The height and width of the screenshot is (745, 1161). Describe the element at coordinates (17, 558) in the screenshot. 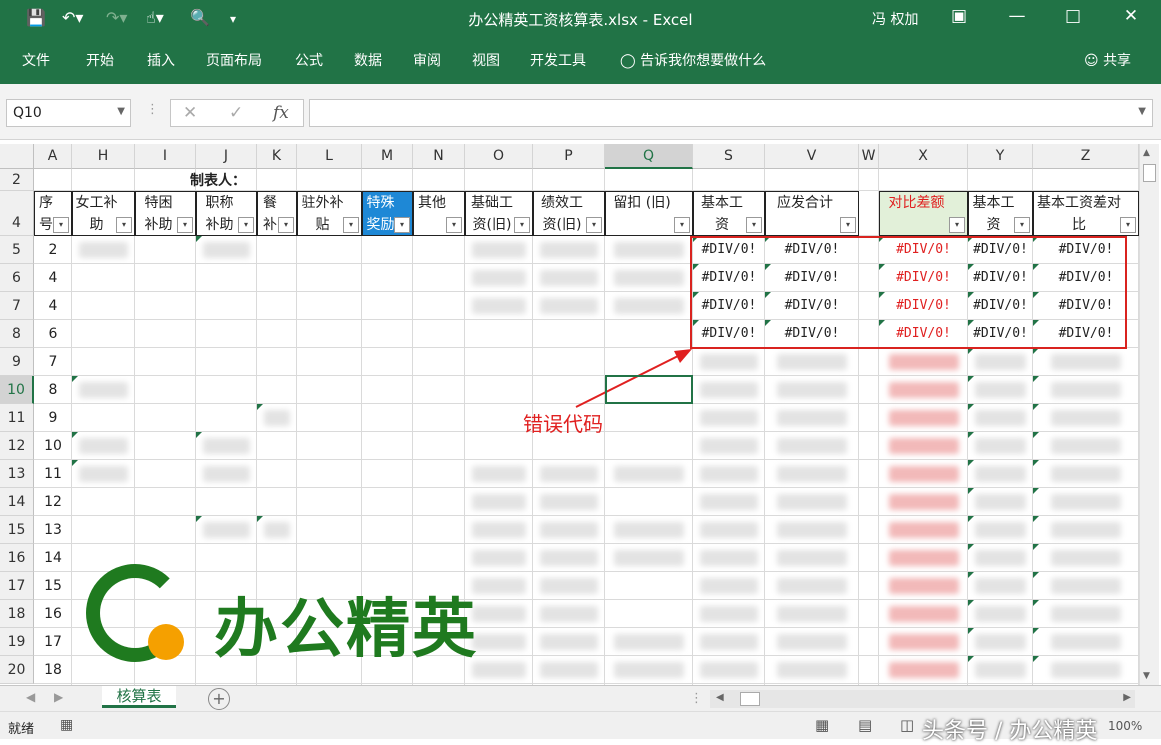

I see `row-header-16: 16` at that location.